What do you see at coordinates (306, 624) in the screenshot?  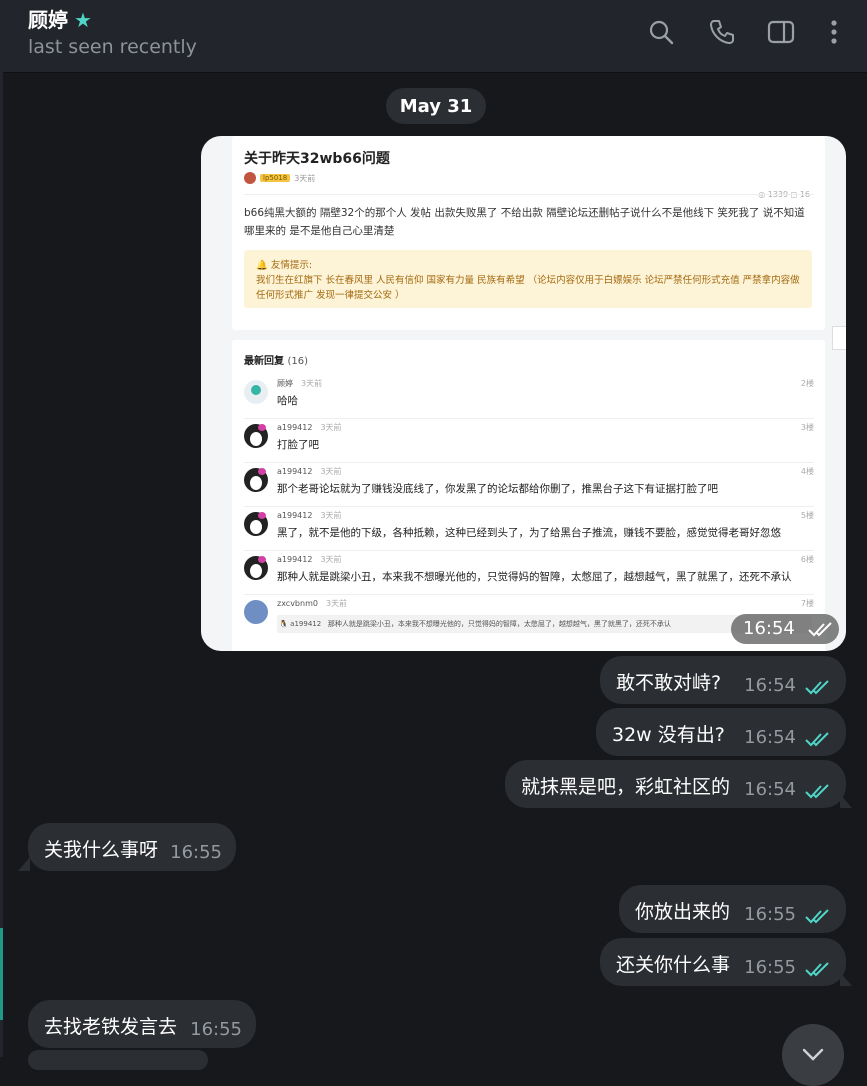 I see `quote-user: a199412` at bounding box center [306, 624].